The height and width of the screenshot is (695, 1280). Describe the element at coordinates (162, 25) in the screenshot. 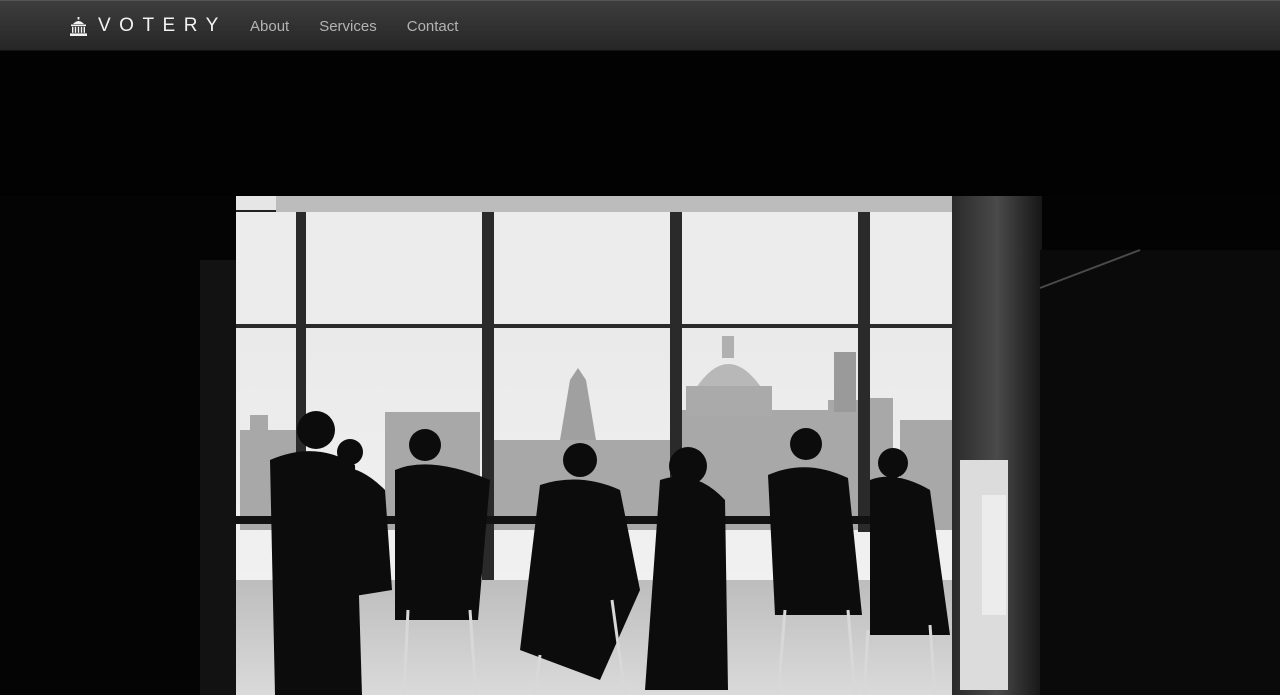

I see `brand-name: VOTERY` at that location.